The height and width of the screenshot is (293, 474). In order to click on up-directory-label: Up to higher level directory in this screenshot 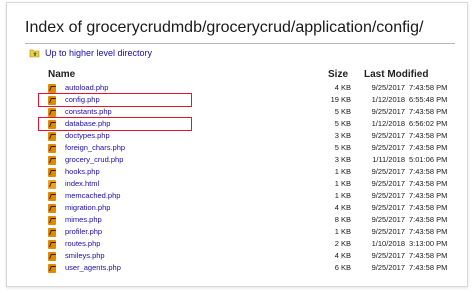, I will do `click(99, 53)`.